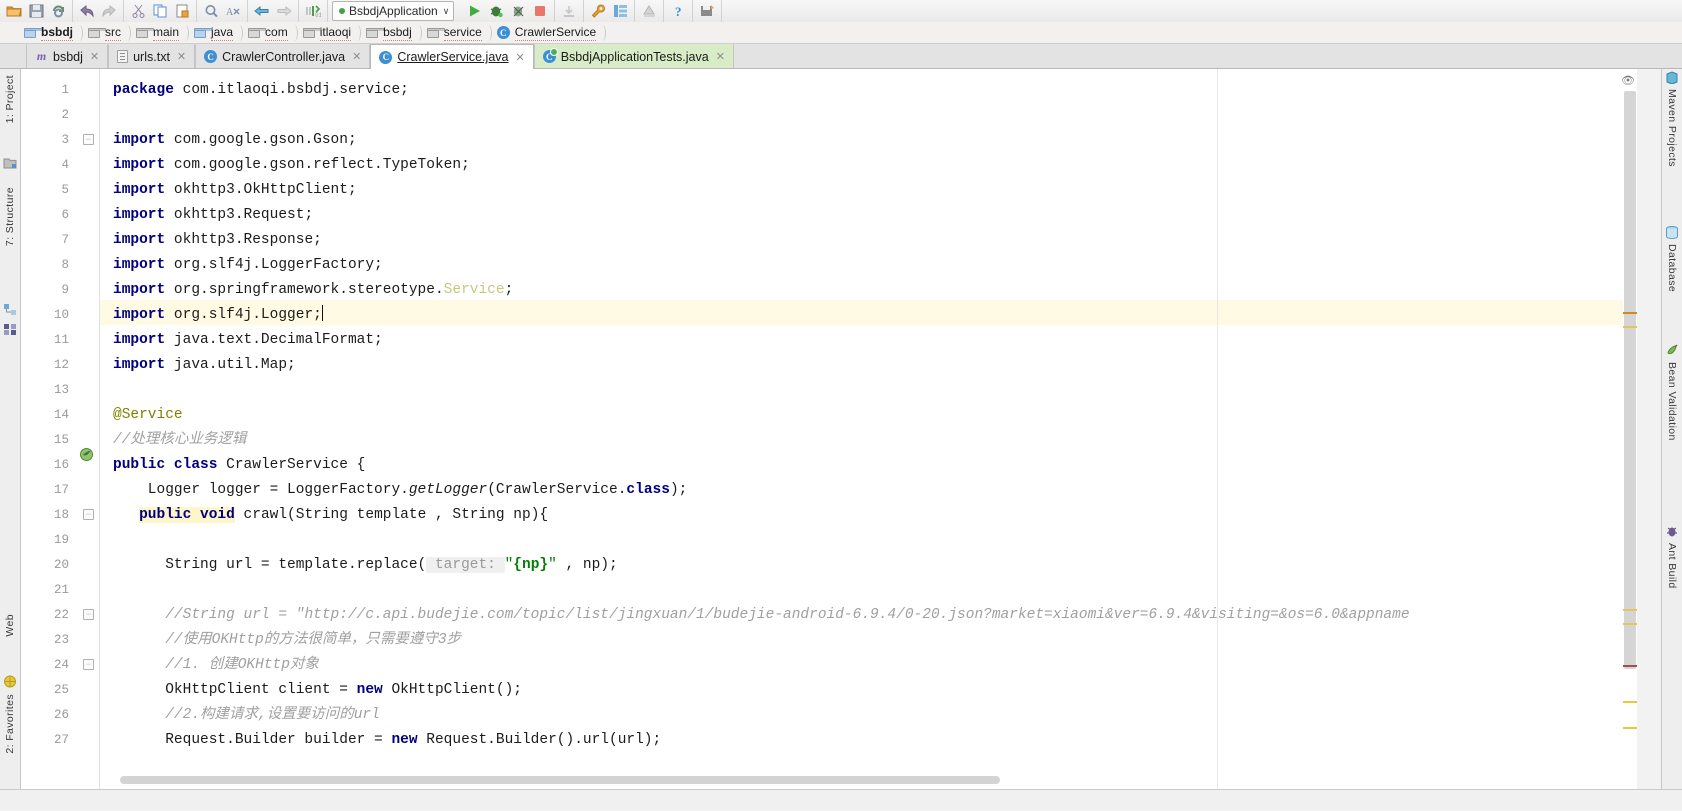 The width and height of the screenshot is (1682, 811). I want to click on structure-grid-icon, so click(10, 330).